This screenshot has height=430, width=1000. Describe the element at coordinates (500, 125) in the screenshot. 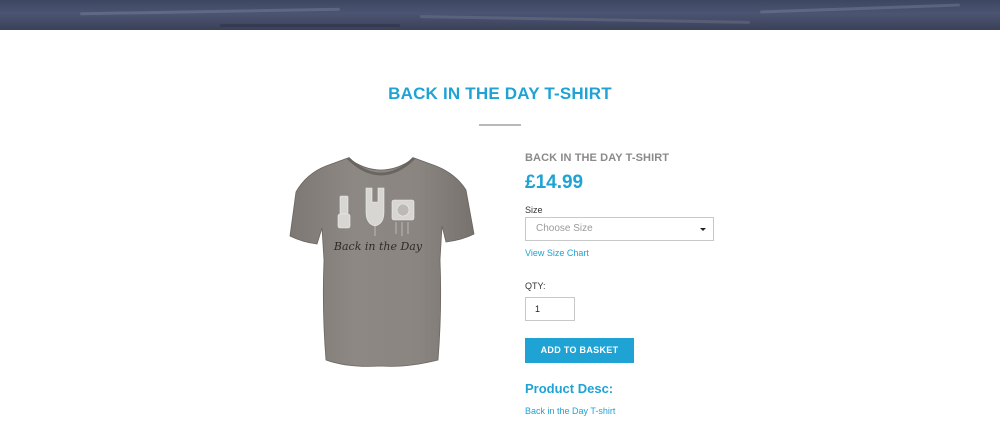

I see `title-divider` at that location.